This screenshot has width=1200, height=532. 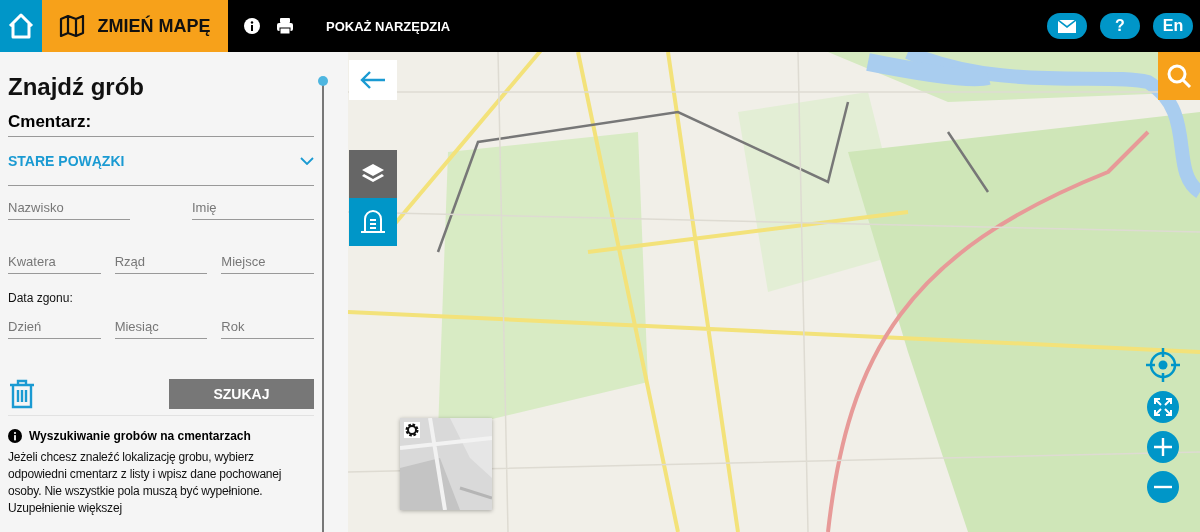 What do you see at coordinates (41, 298) in the screenshot?
I see `death-date-label: Data zgonu:` at bounding box center [41, 298].